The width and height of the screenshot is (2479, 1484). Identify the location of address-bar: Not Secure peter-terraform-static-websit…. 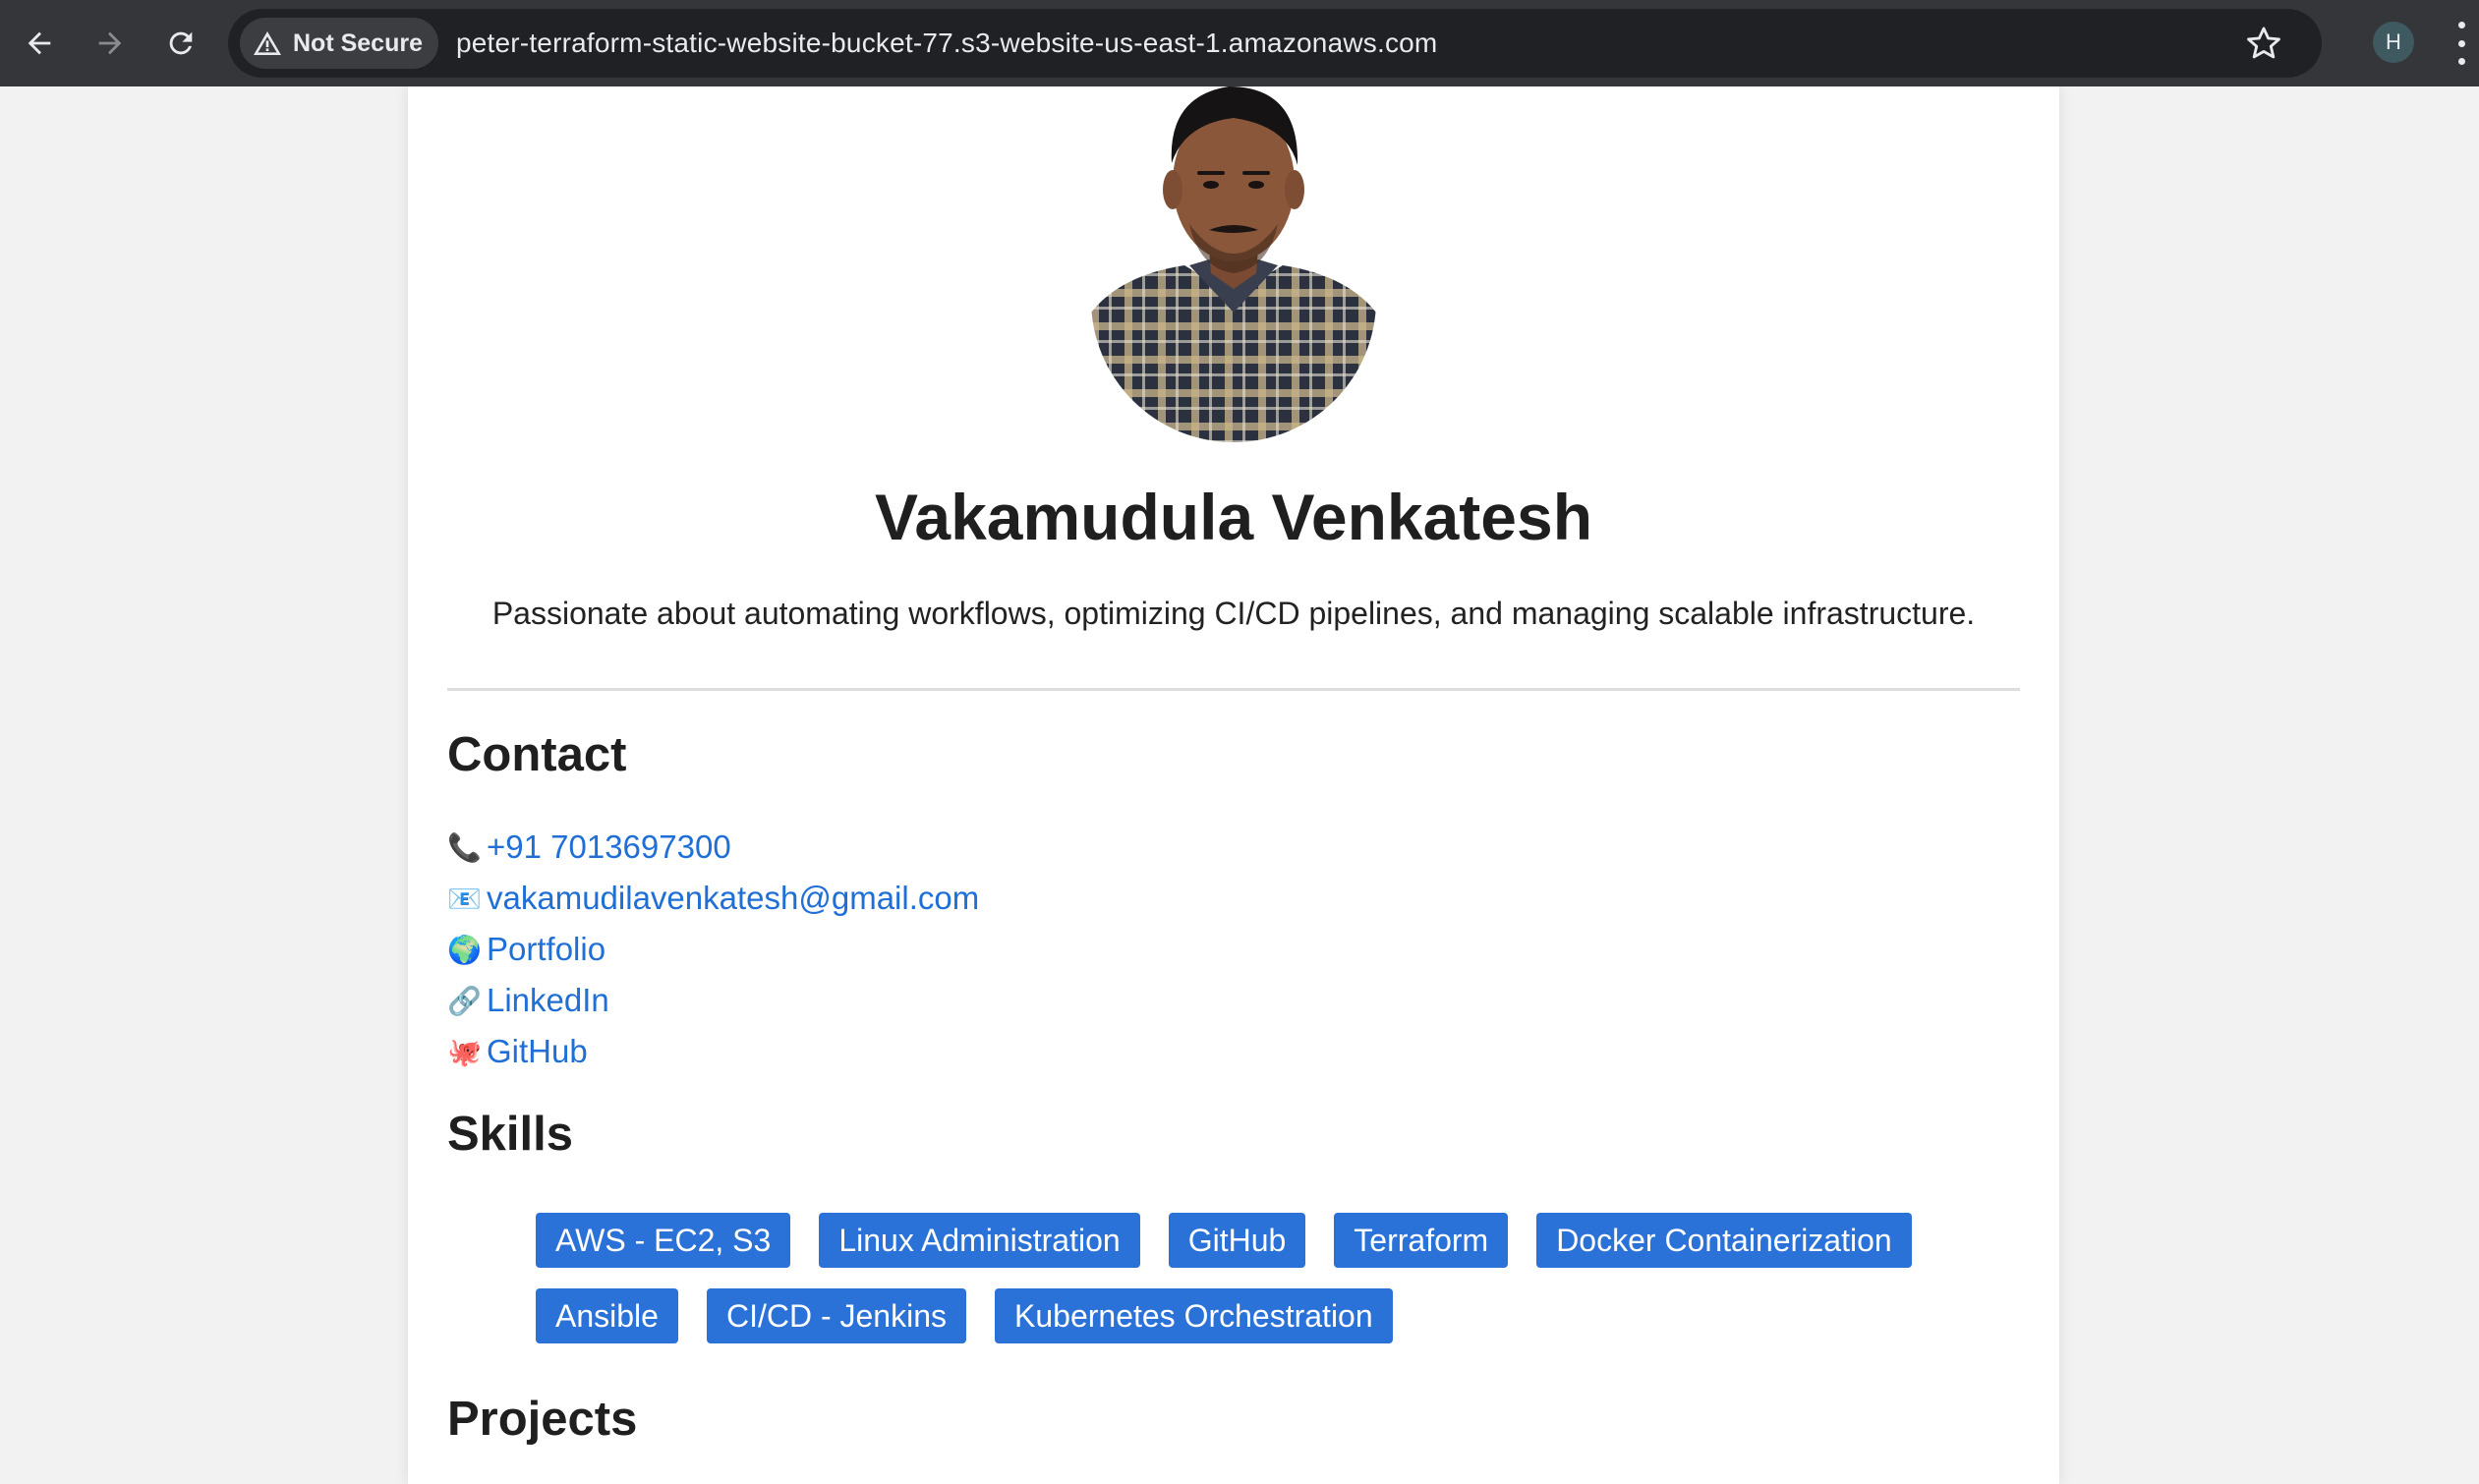
(1275, 43).